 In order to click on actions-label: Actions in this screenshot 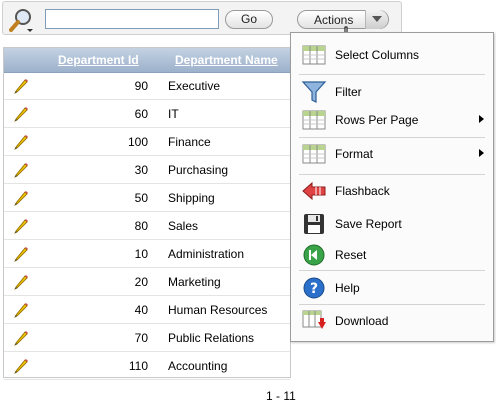, I will do `click(334, 20)`.